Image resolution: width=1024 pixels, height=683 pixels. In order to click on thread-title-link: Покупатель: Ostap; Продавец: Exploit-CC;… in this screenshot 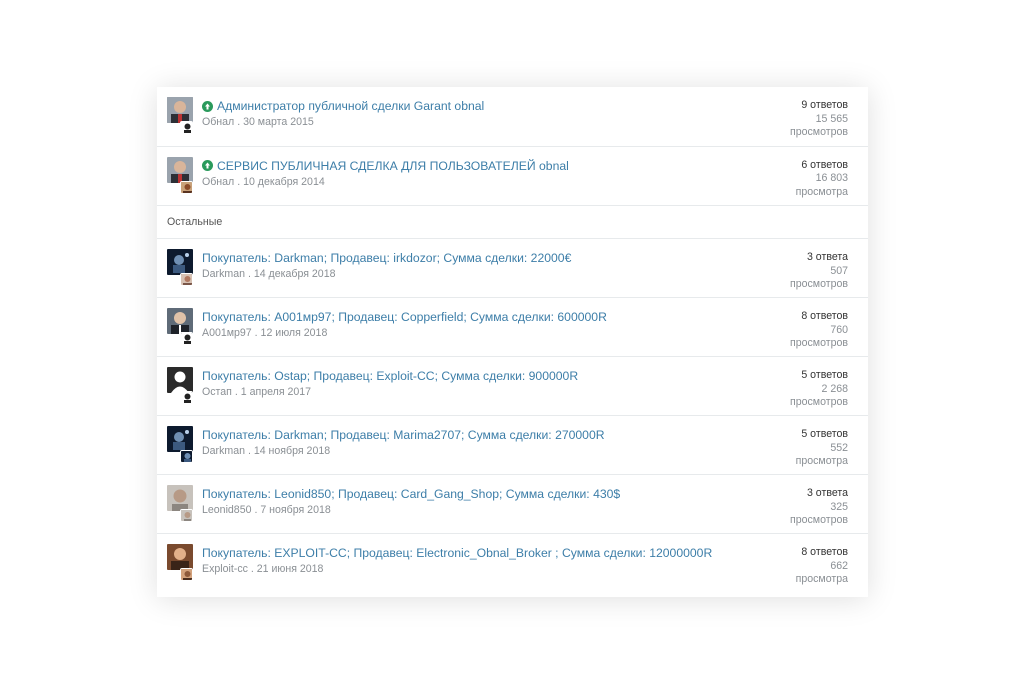, I will do `click(390, 376)`.